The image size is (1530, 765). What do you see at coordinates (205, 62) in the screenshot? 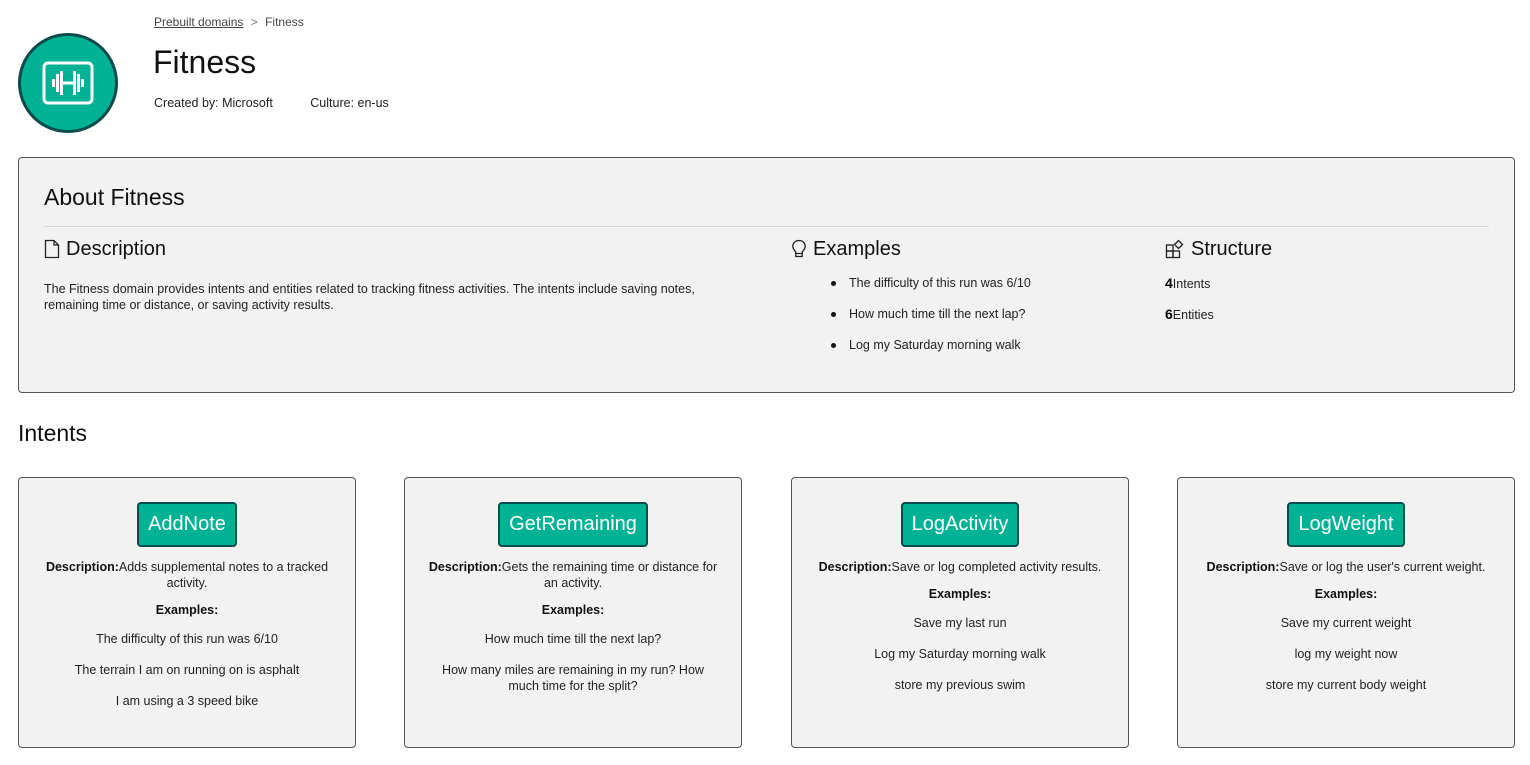
I see `page-title: Fitness` at bounding box center [205, 62].